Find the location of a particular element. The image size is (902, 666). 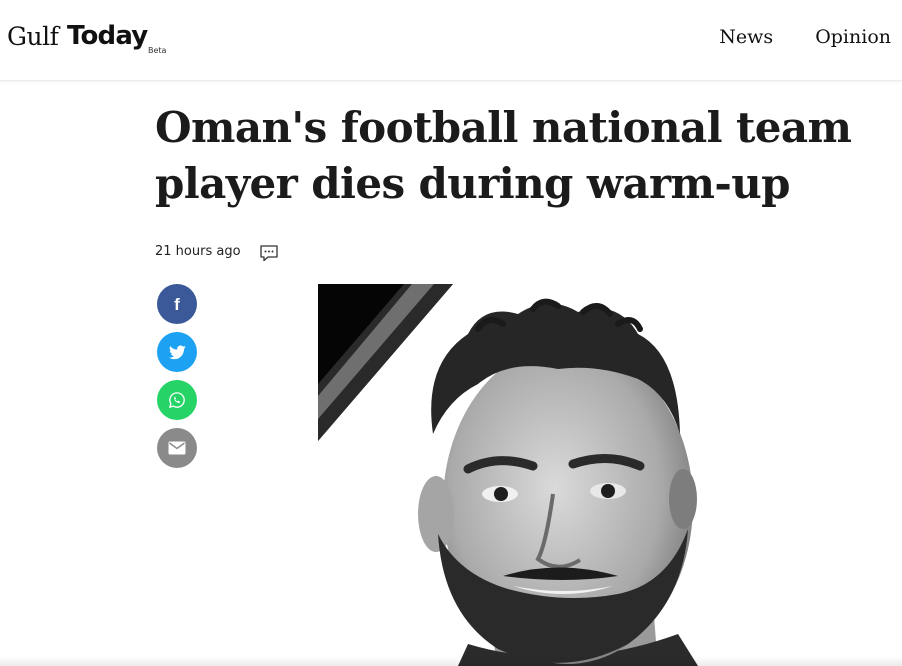

logo-beta-badge: Beta is located at coordinates (157, 50).